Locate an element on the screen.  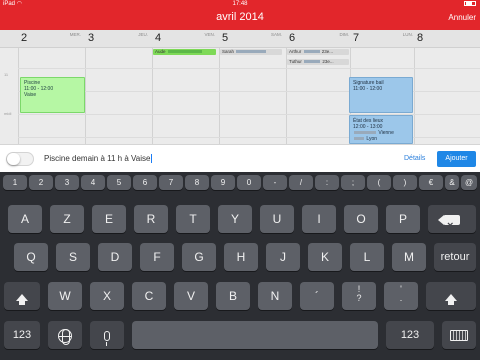
return-key: retour is located at coordinates (455, 257).